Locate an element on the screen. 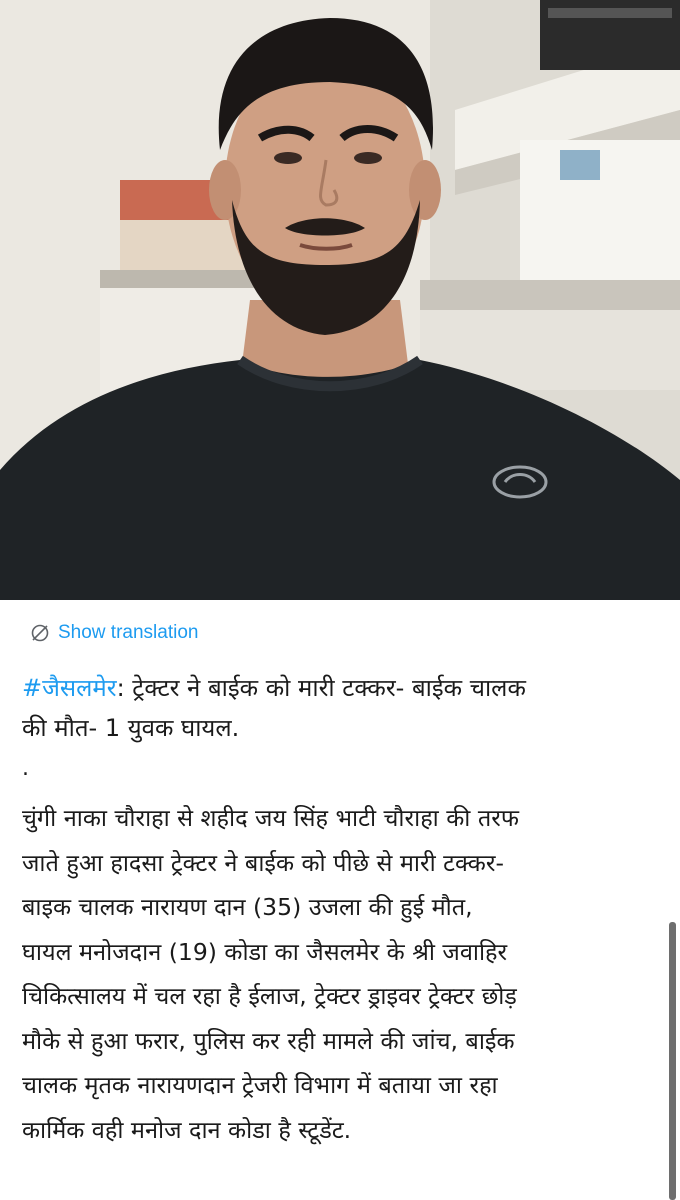 This screenshot has width=680, height=1200. show-translation-label: Show translation is located at coordinates (128, 632).